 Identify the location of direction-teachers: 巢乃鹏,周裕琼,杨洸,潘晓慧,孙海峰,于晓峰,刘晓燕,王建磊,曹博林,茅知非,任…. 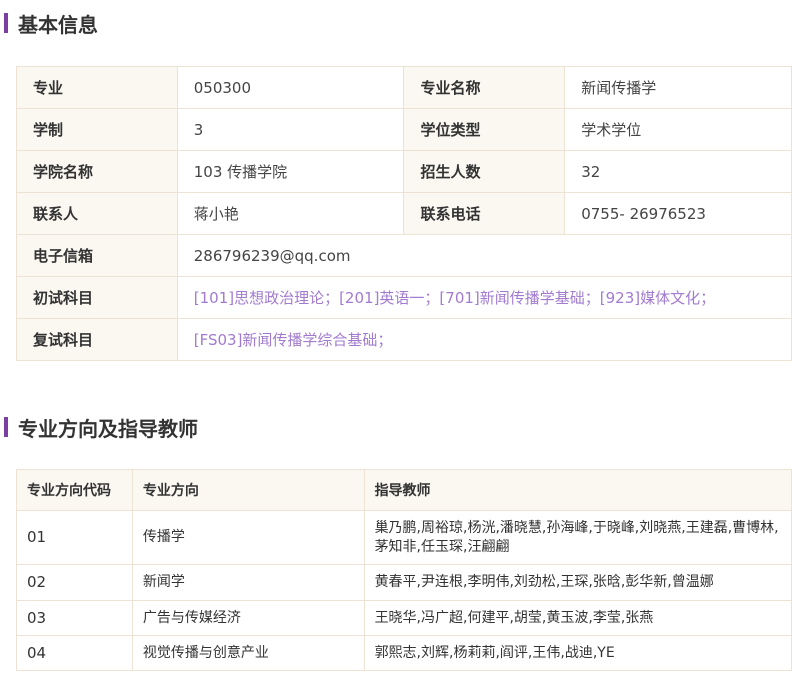
(578, 537).